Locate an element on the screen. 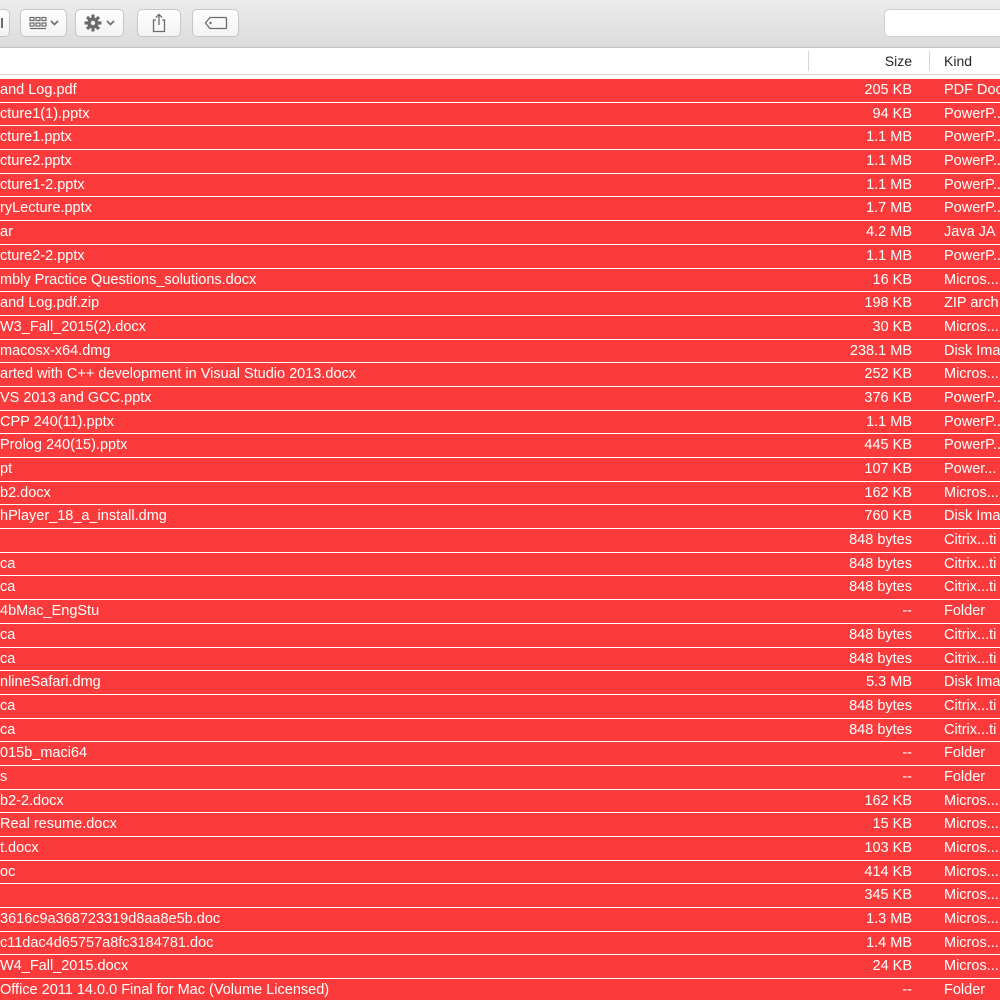  file-name: Prolog 240(15).pptx is located at coordinates (64, 445).